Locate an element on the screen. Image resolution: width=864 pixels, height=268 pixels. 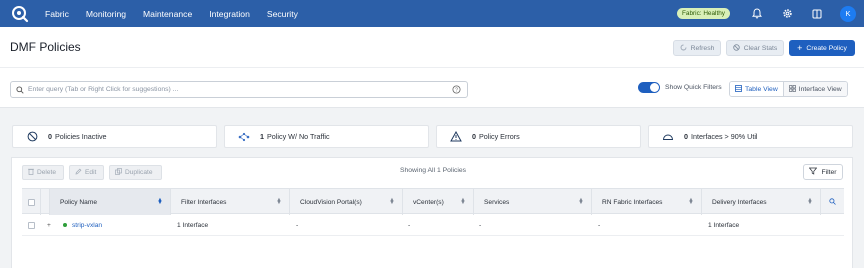
filter-button: Filter is located at coordinates (823, 172).